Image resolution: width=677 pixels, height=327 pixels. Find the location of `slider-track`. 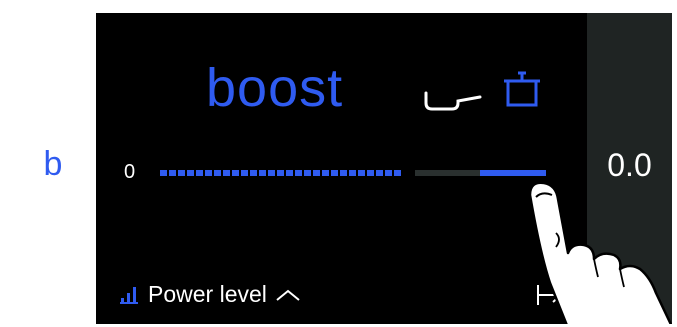

slider-track is located at coordinates (450, 173).